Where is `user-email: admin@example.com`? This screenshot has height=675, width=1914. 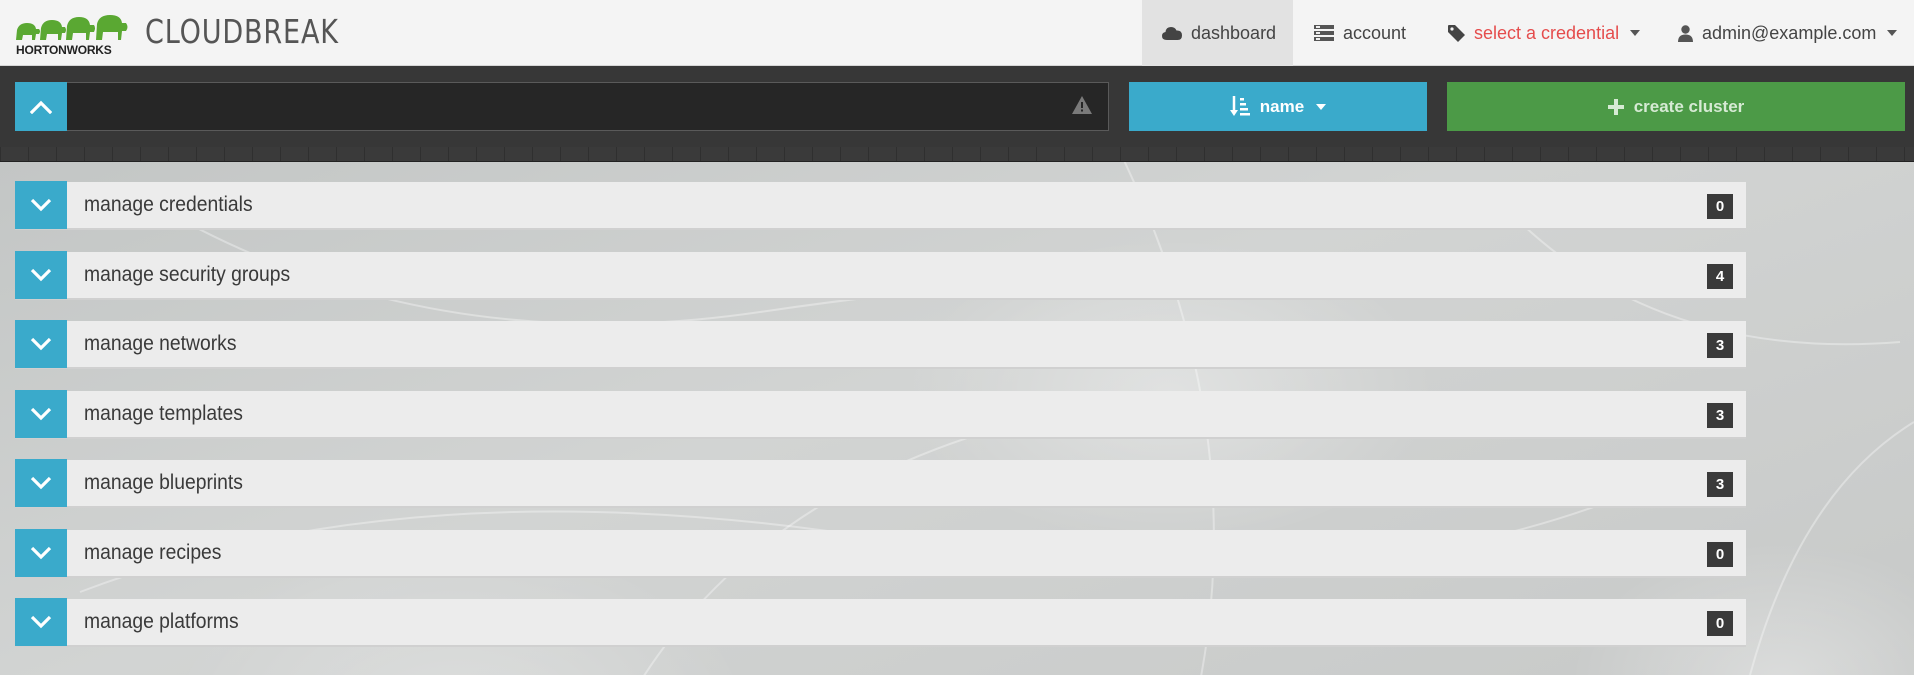
user-email: admin@example.com is located at coordinates (1789, 32).